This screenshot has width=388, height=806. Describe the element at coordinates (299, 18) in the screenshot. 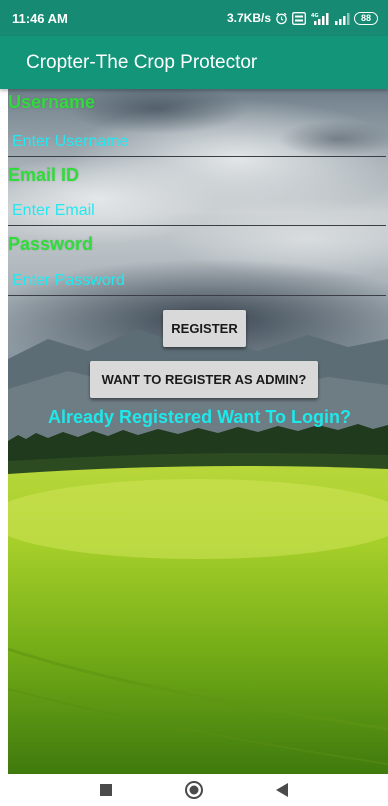

I see `volte-icon` at that location.